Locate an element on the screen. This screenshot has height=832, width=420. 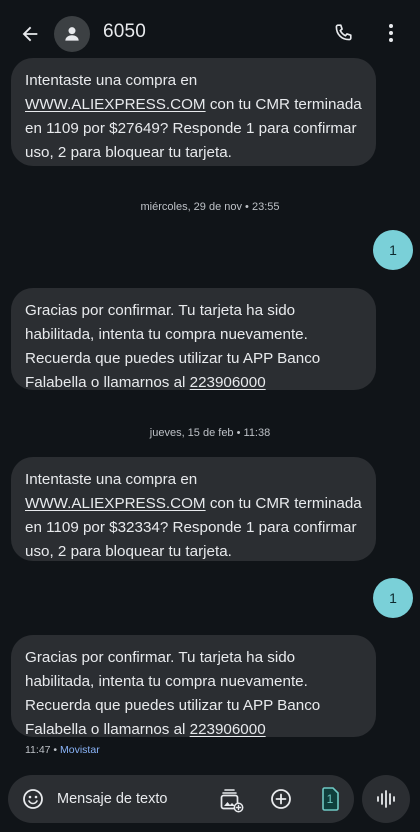
emoji-icon is located at coordinates (33, 799).